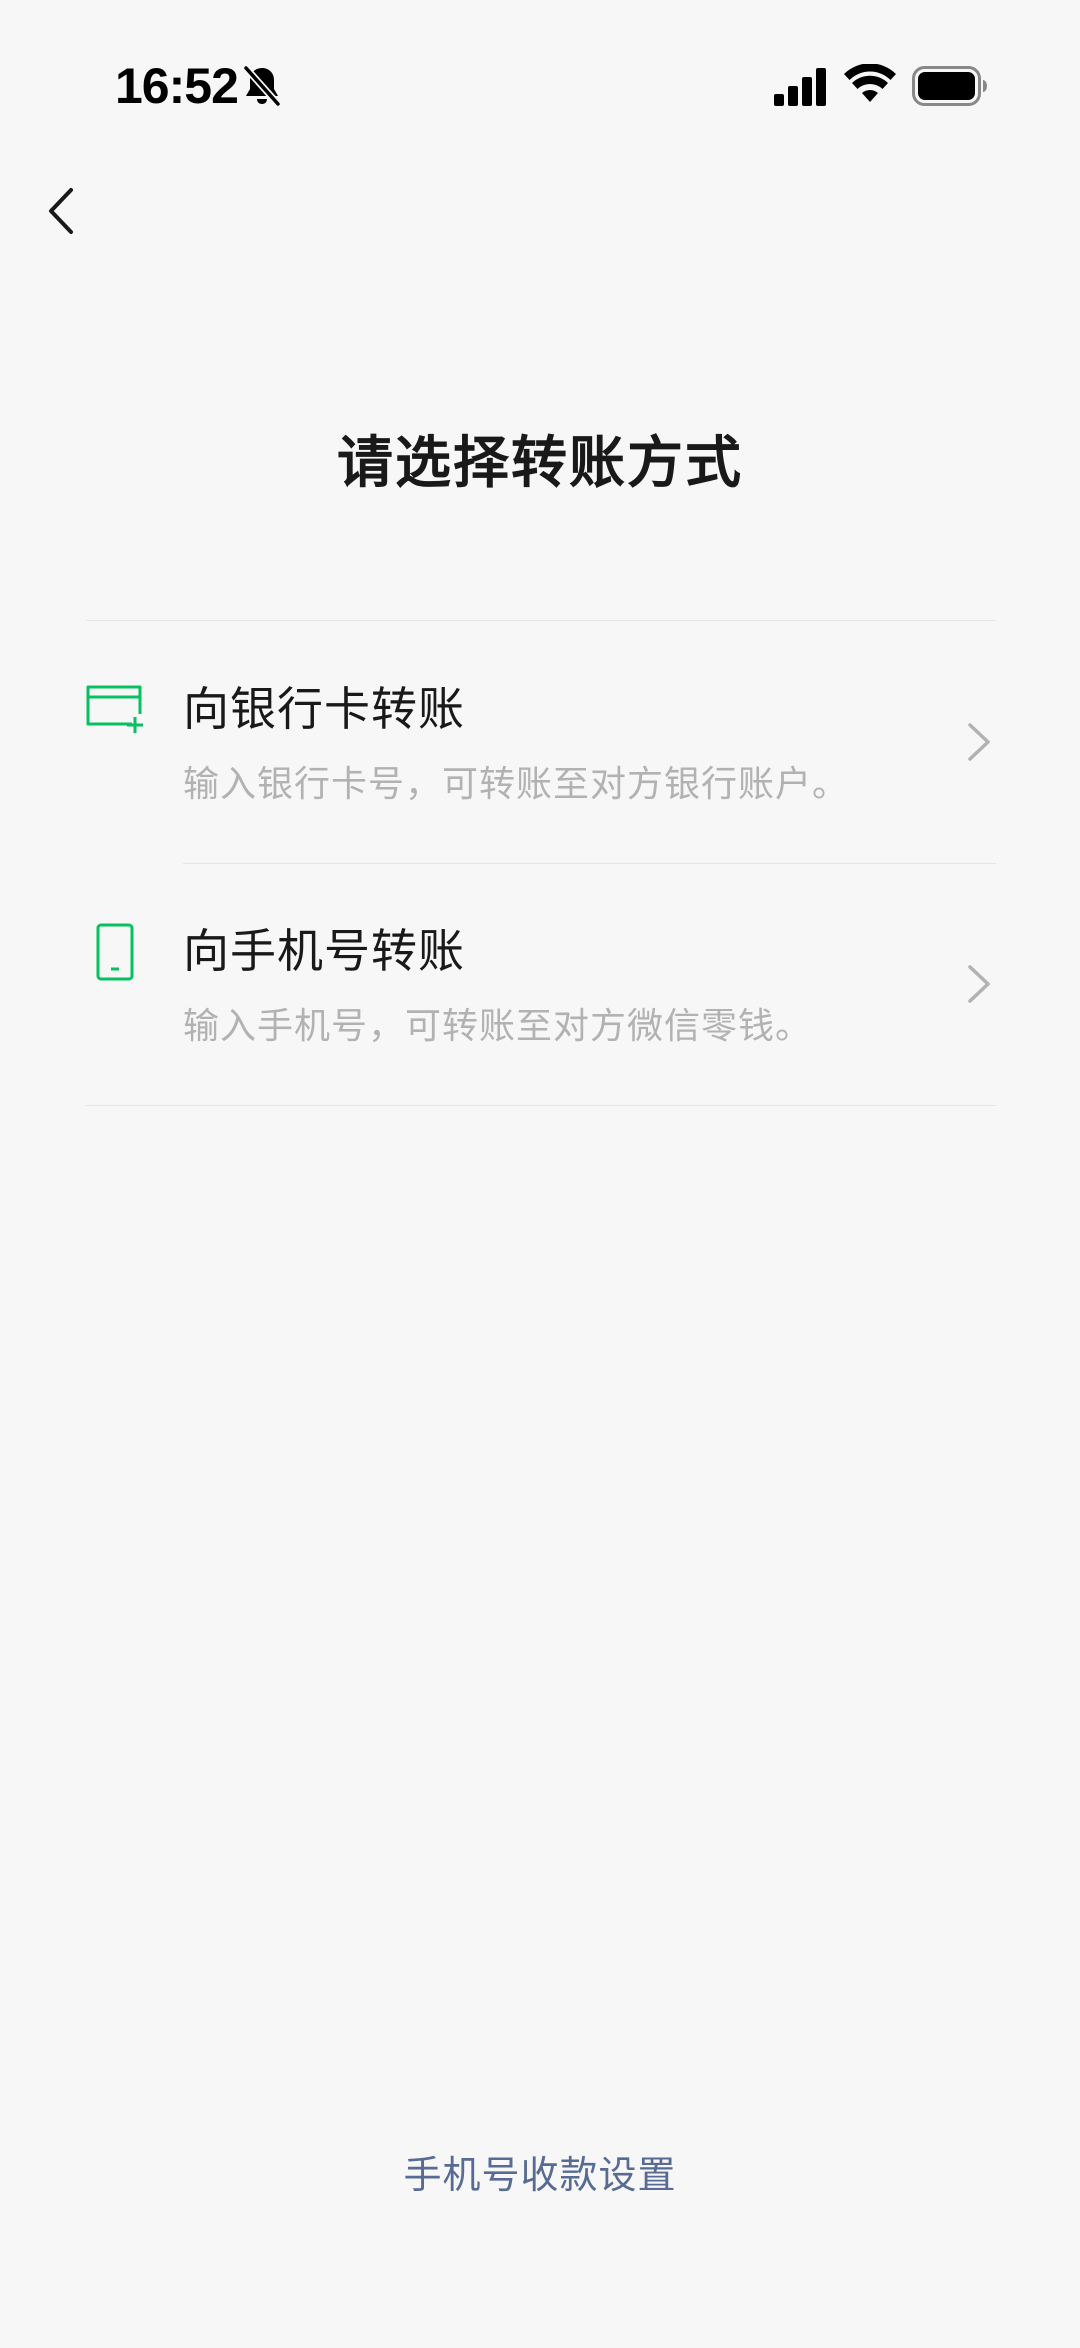 The image size is (1080, 2348). What do you see at coordinates (115, 952) in the screenshot?
I see `phone-icon` at bounding box center [115, 952].